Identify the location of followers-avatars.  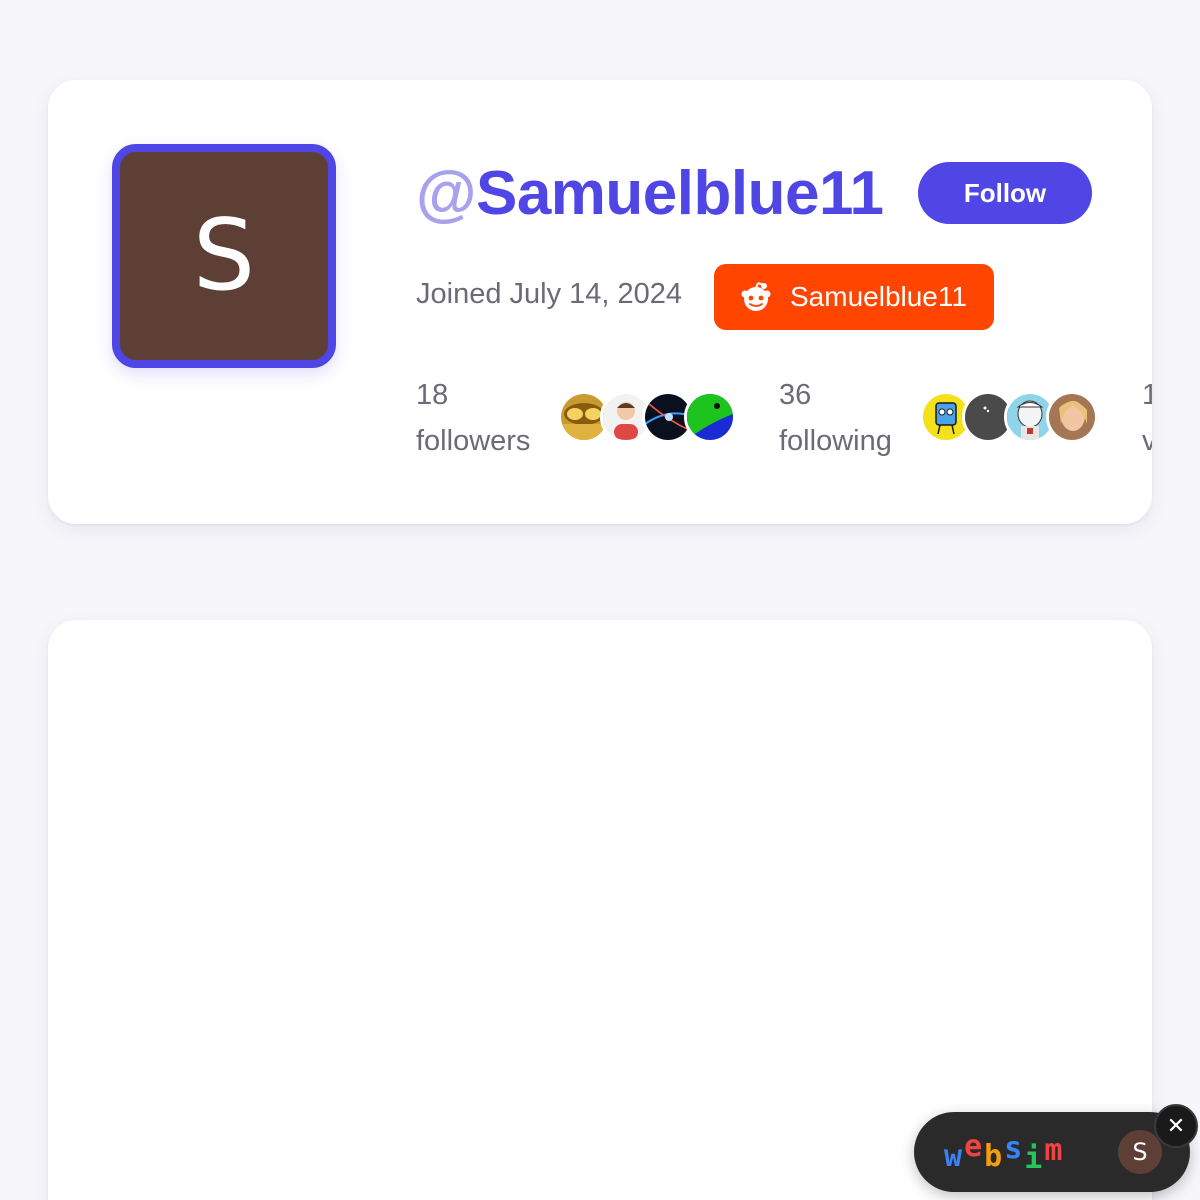
(647, 417).